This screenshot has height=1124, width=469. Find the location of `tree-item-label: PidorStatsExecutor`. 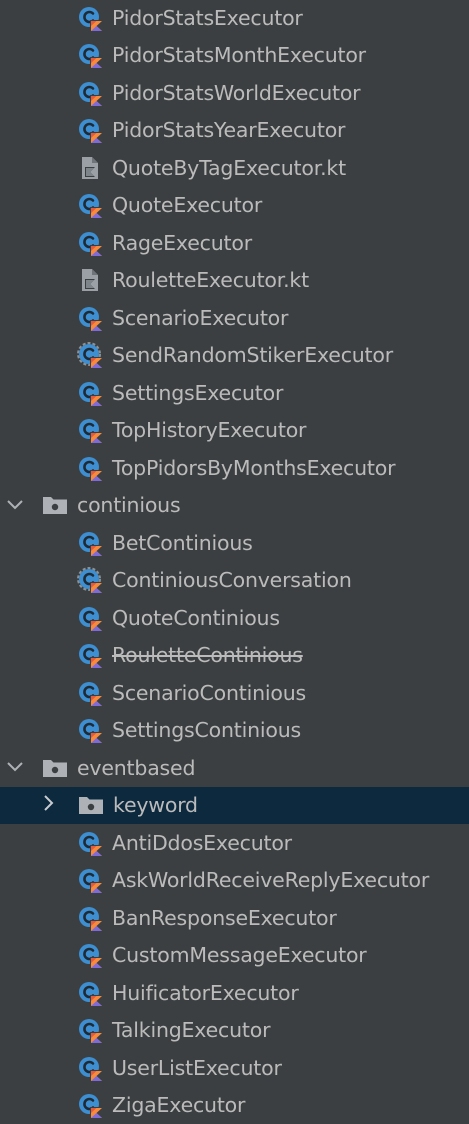

tree-item-label: PidorStatsExecutor is located at coordinates (207, 18).